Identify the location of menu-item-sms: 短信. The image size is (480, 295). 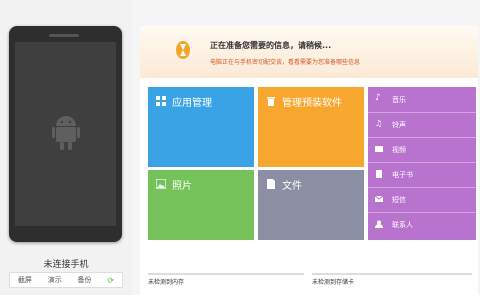
(422, 200).